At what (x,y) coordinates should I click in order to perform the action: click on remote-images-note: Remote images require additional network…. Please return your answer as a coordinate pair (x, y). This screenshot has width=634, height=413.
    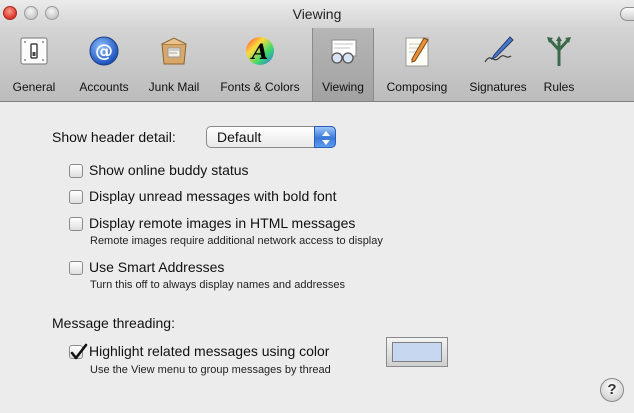
    Looking at the image, I should click on (236, 241).